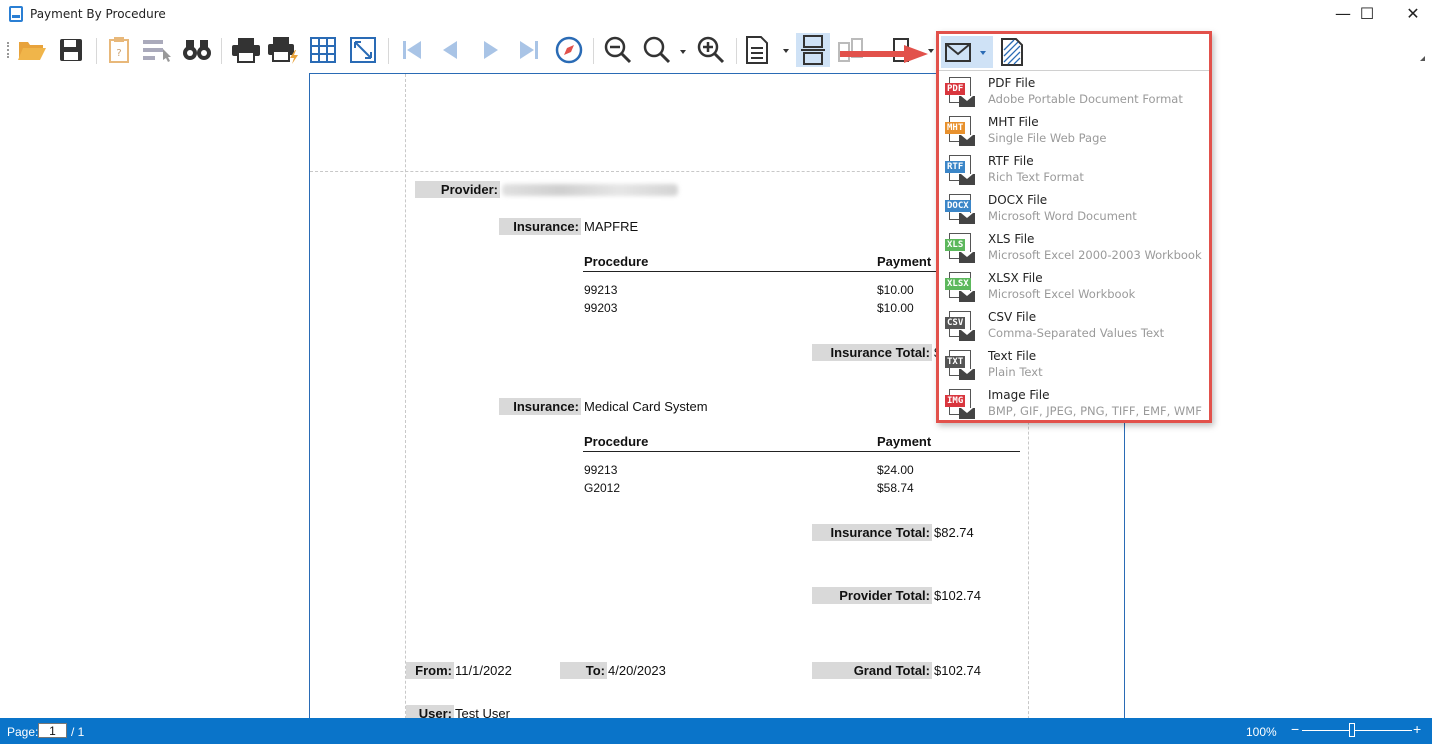 This screenshot has width=1432, height=747. Describe the element at coordinates (71, 50) in the screenshot. I see `save-icon` at that location.